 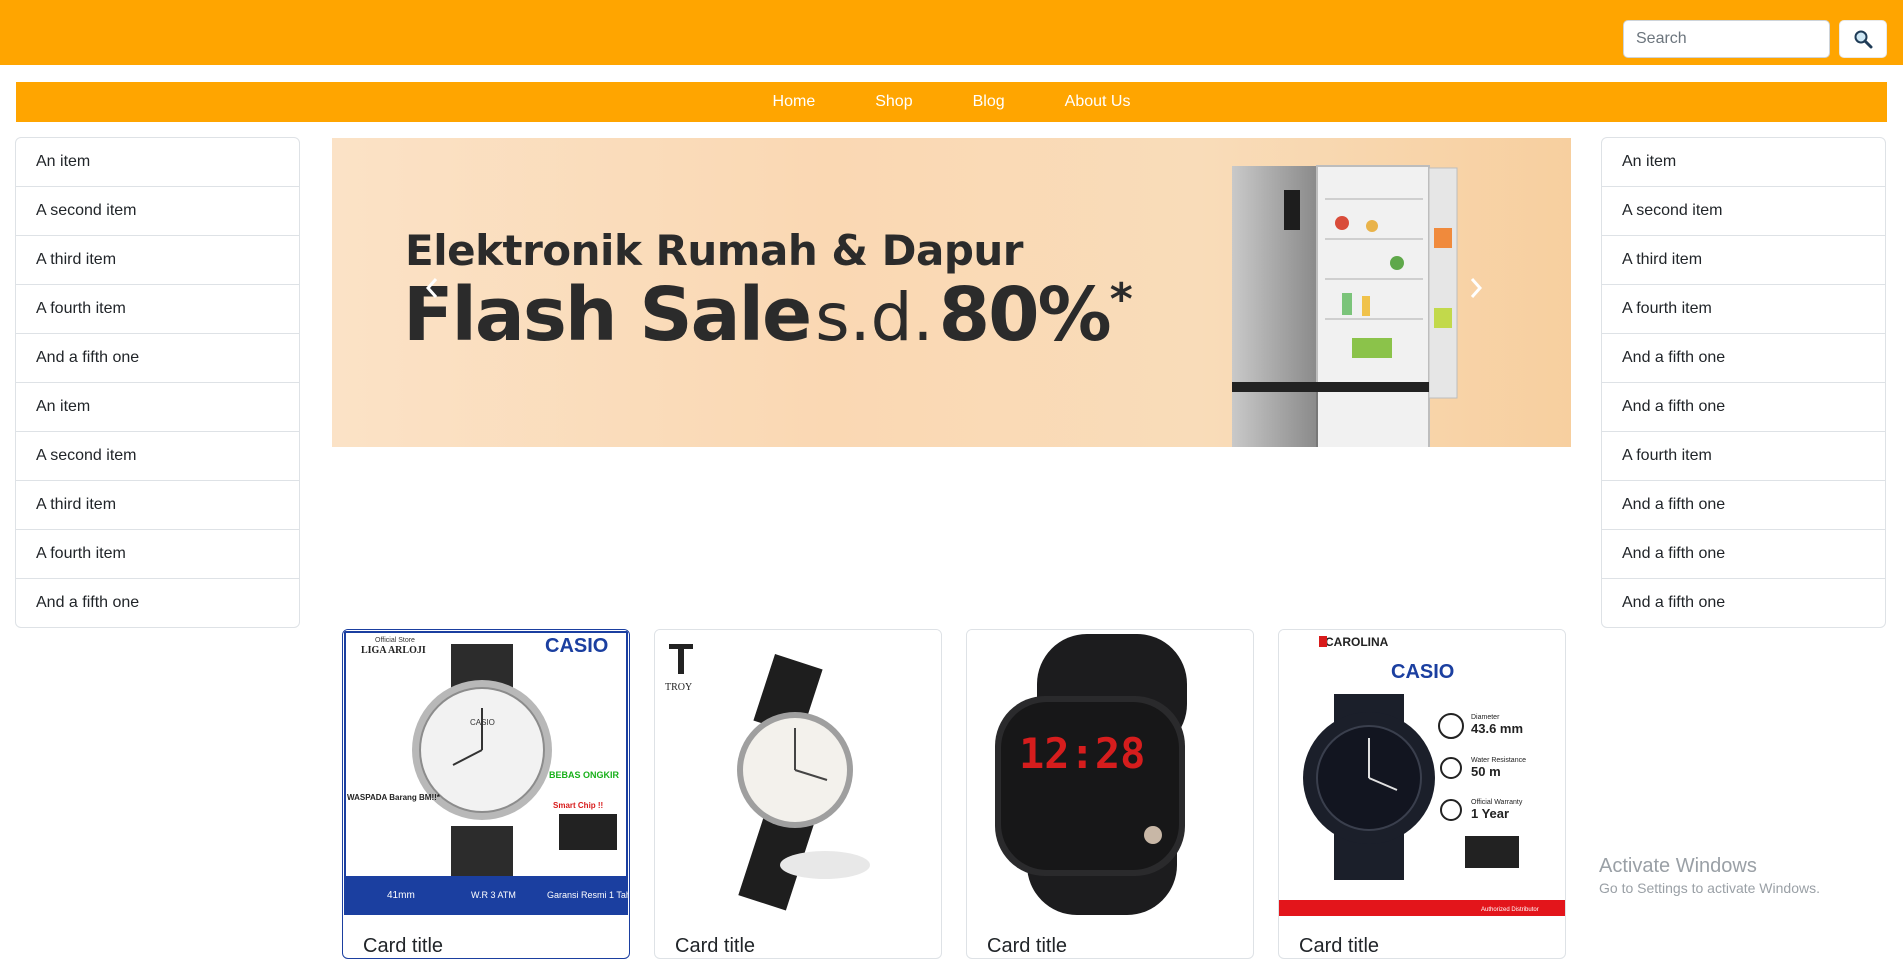 I want to click on banner-flash-sale: Flash Sale s.d. 80%*, so click(x=768, y=315).